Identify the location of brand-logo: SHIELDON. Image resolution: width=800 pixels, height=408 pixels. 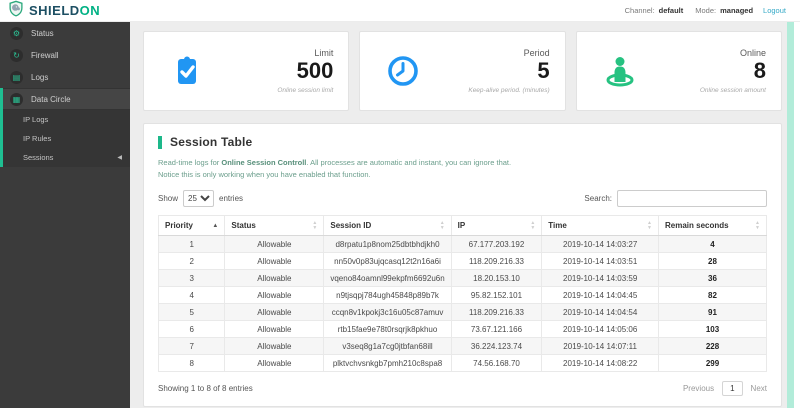
(54, 11).